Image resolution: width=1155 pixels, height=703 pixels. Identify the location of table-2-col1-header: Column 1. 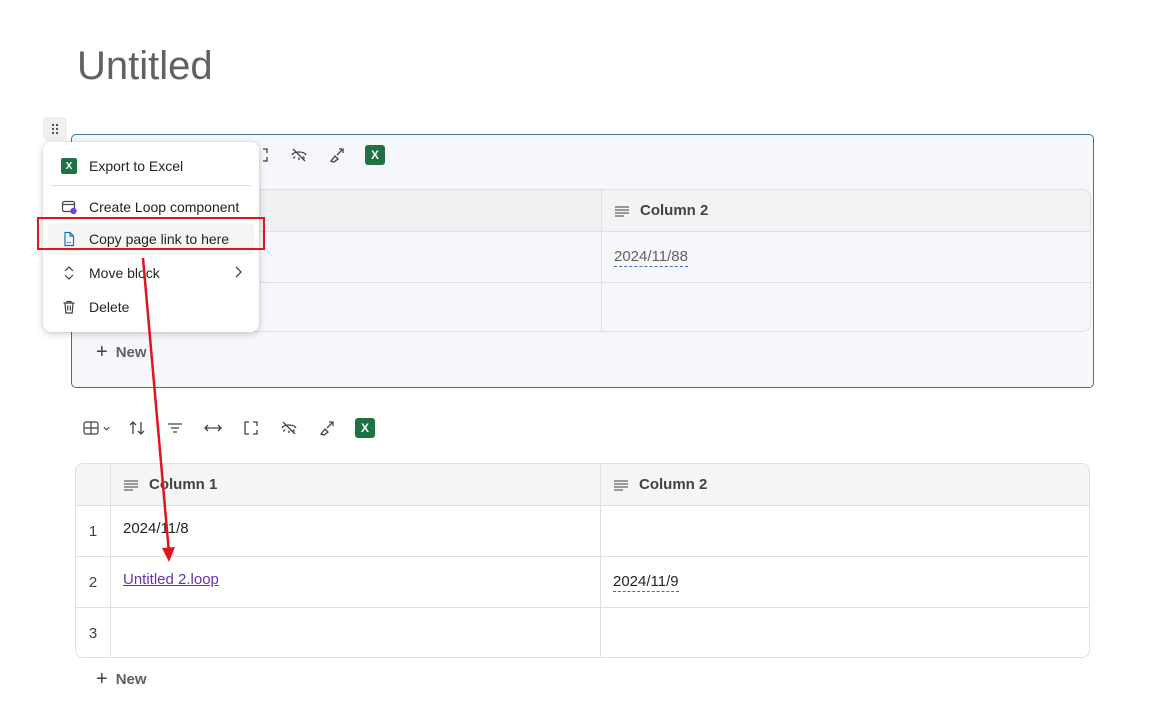
(356, 484).